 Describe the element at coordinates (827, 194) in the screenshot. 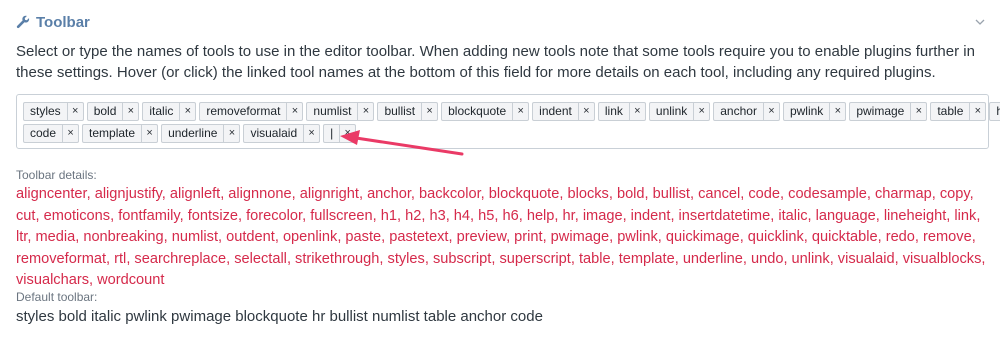

I see `tool-link: codesample` at that location.